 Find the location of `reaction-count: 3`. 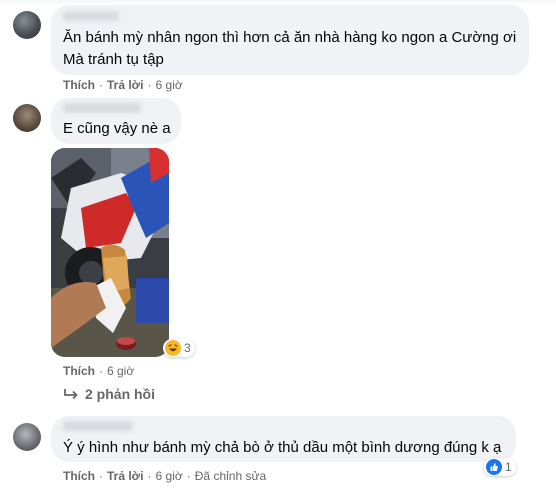

reaction-count: 3 is located at coordinates (187, 348).